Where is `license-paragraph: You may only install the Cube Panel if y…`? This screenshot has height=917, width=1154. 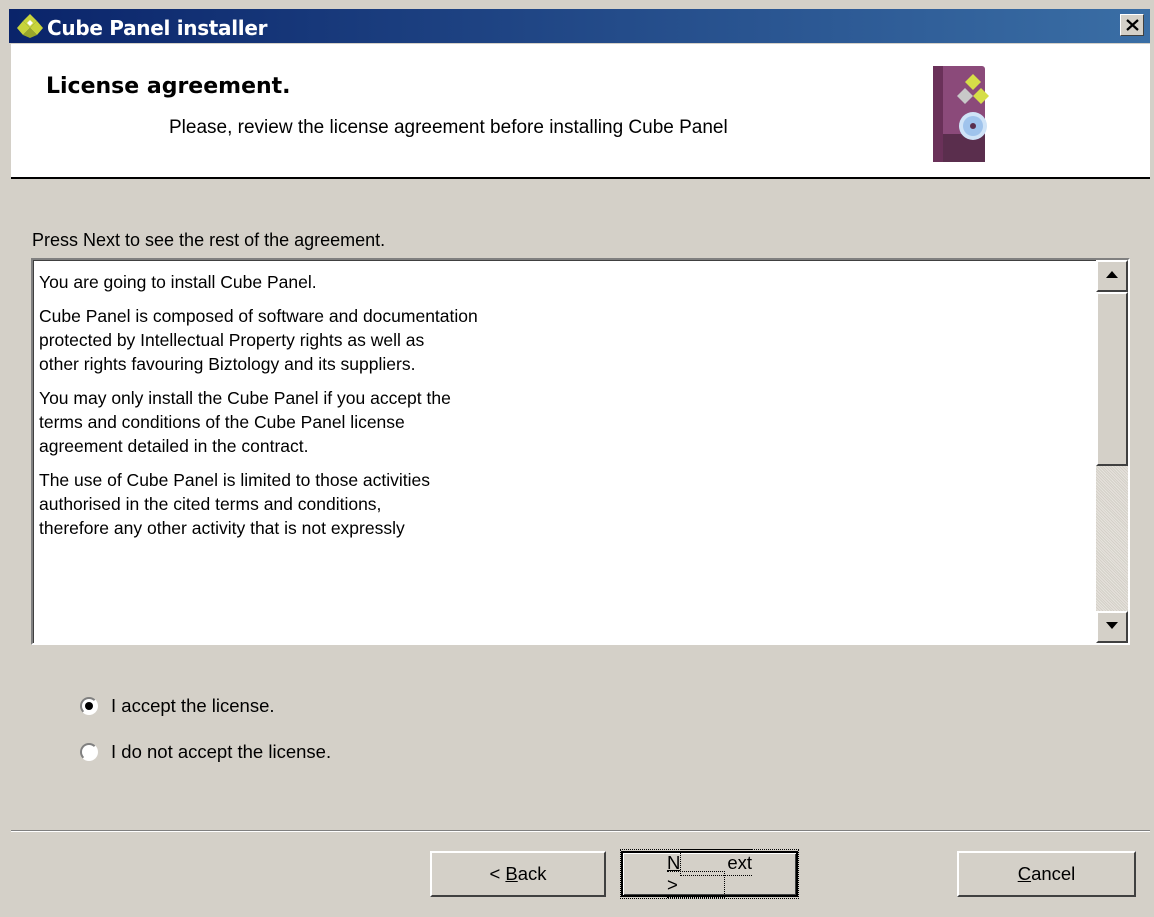 license-paragraph: You may only install the Cube Panel if y… is located at coordinates (245, 422).